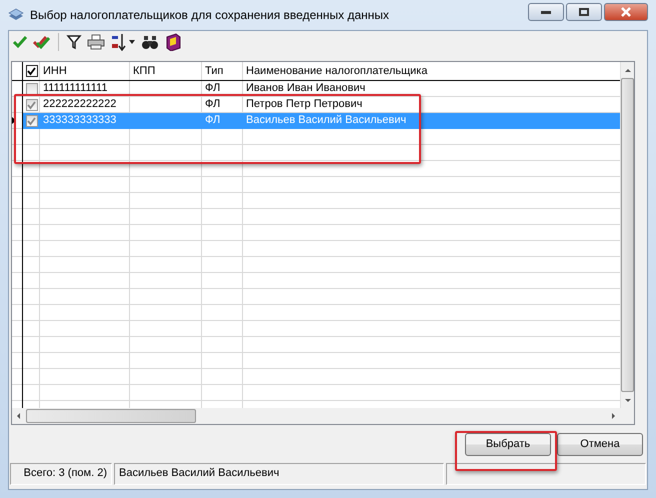 This screenshot has width=656, height=498. I want to click on table-cell-text: 222222222222, so click(80, 104).